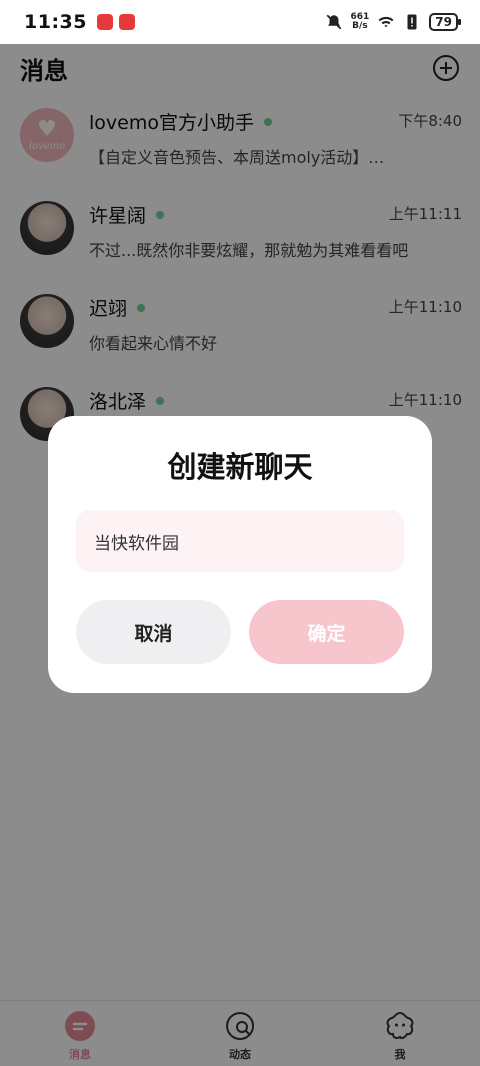  What do you see at coordinates (326, 632) in the screenshot?
I see `confirm-button: 确定` at bounding box center [326, 632].